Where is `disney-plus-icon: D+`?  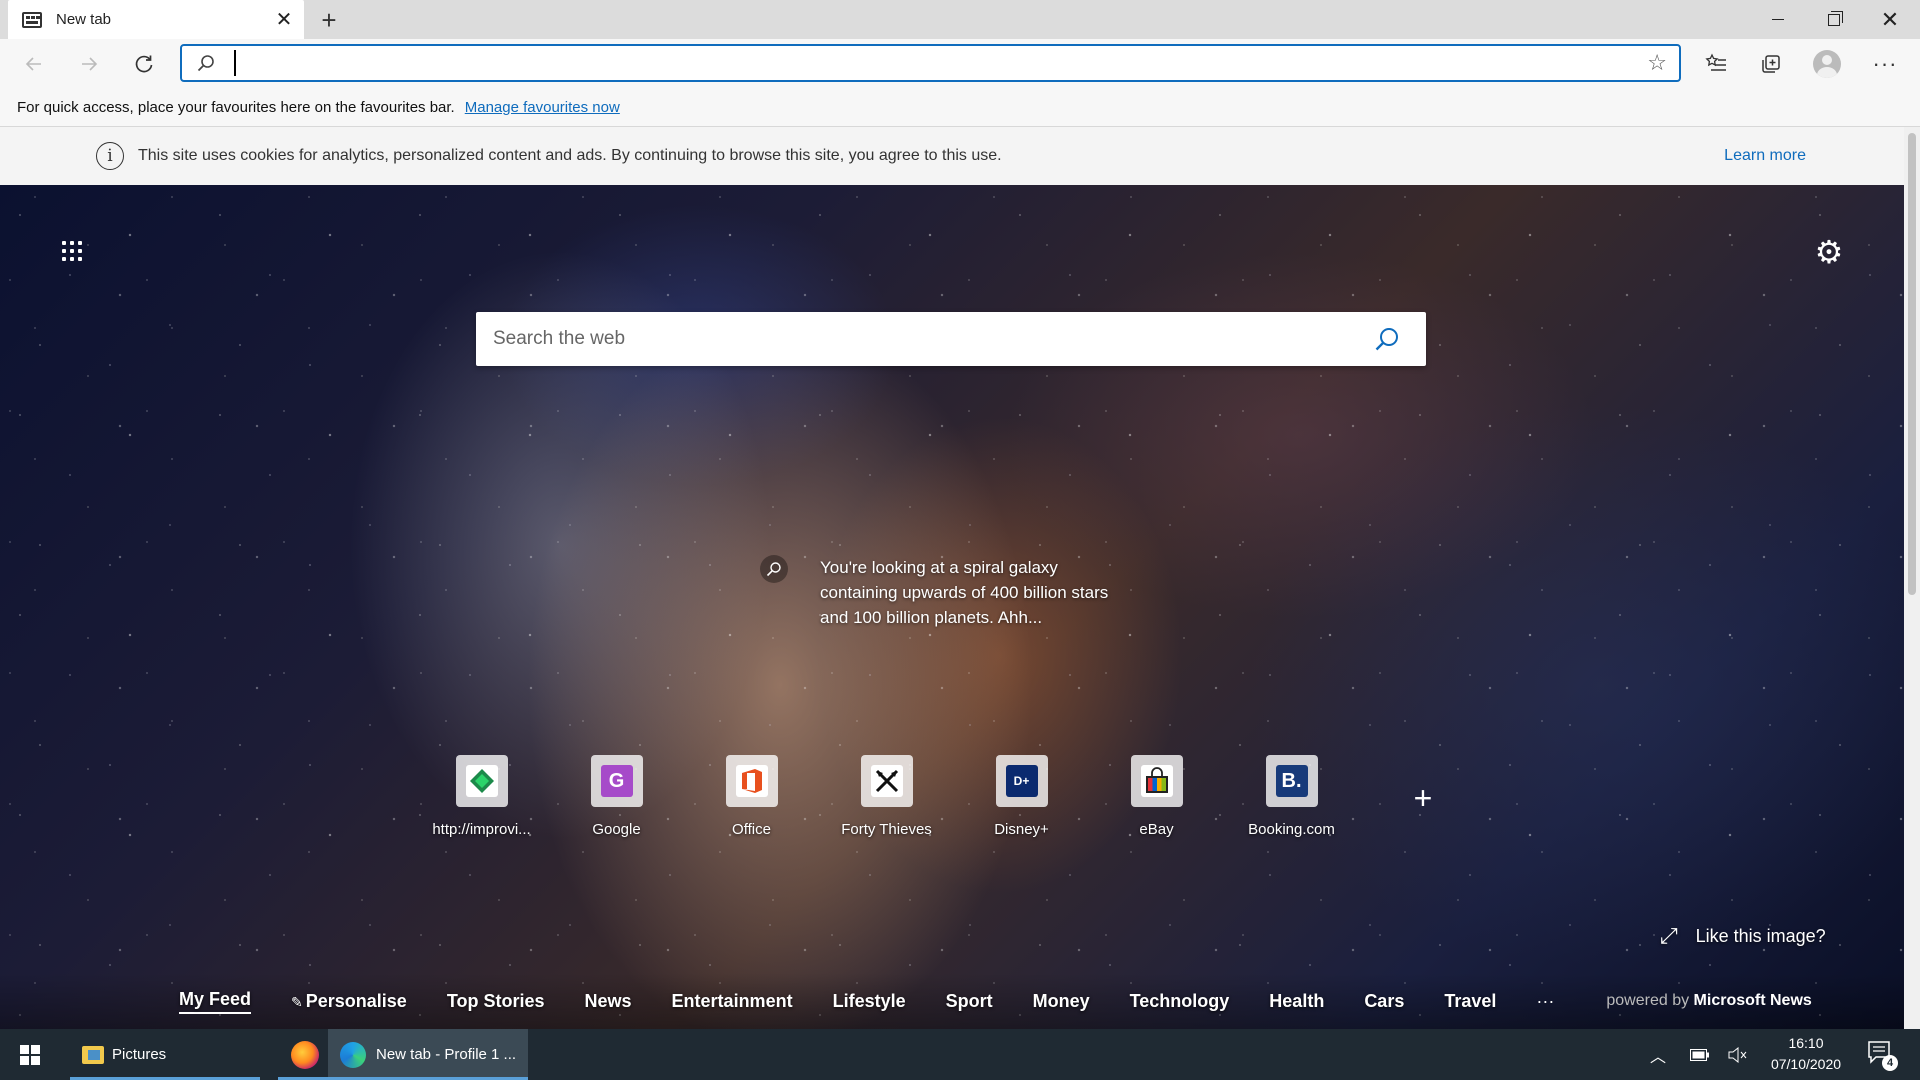
disney-plus-icon: D+ is located at coordinates (1021, 781).